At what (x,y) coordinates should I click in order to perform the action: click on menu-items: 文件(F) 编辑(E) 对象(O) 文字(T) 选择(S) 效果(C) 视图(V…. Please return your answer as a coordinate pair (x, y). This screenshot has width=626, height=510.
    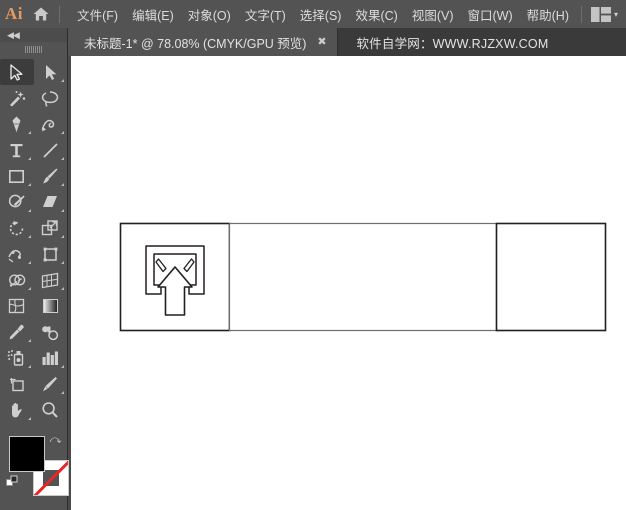
    Looking at the image, I should click on (323, 14).